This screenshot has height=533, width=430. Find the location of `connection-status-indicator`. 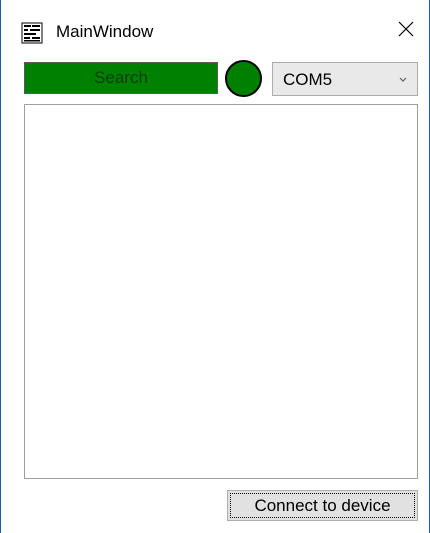

connection-status-indicator is located at coordinates (243, 78).